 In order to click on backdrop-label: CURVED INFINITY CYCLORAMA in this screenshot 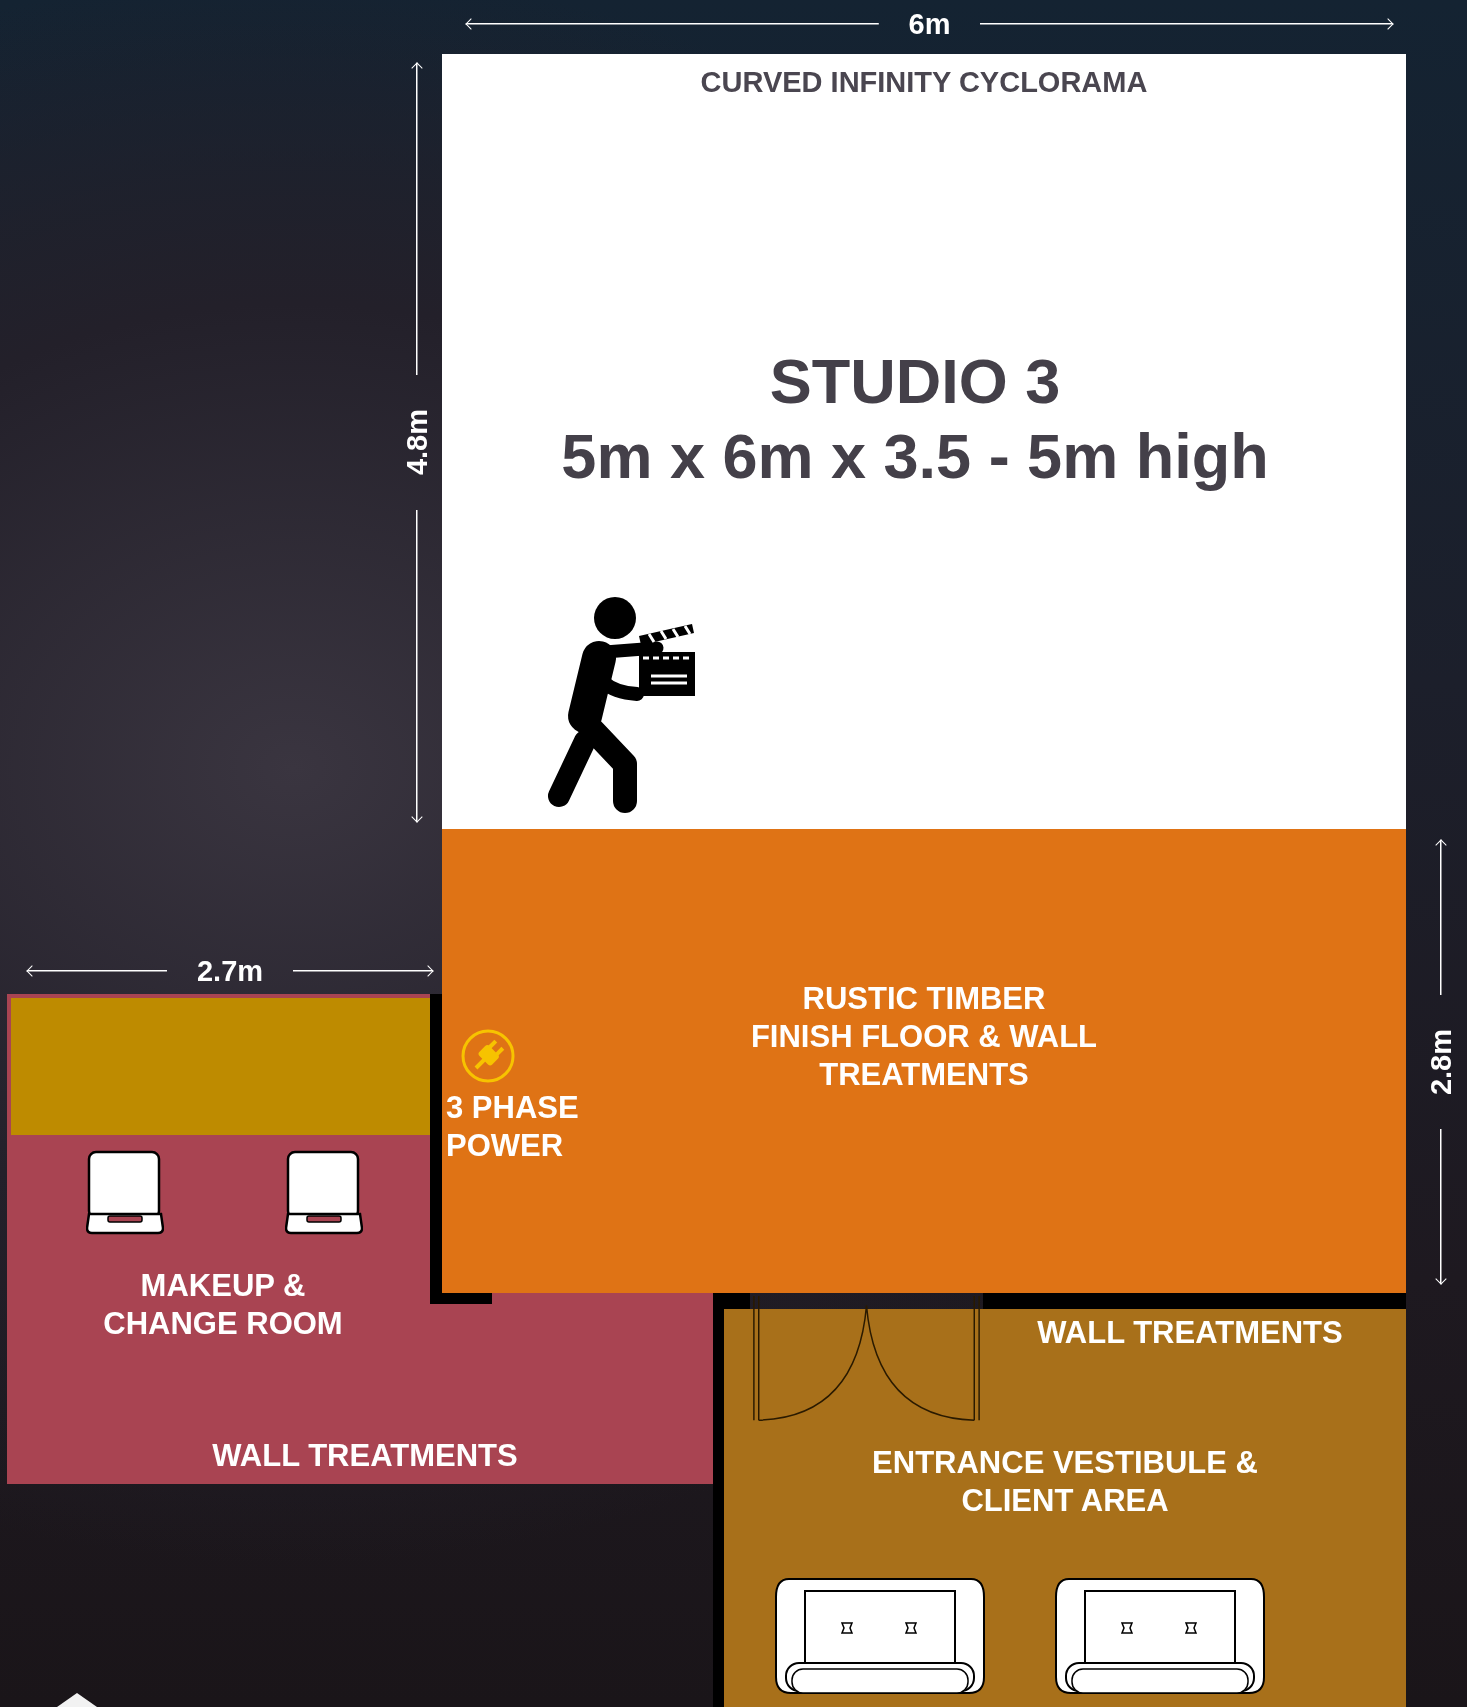, I will do `click(924, 82)`.